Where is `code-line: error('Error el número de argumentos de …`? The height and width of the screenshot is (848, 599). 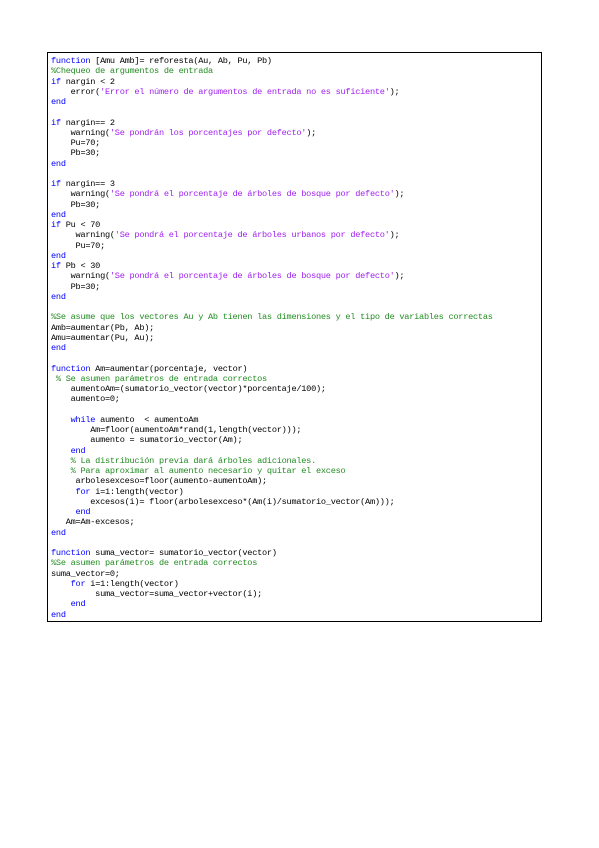 code-line: error('Error el número de argumentos de … is located at coordinates (295, 92).